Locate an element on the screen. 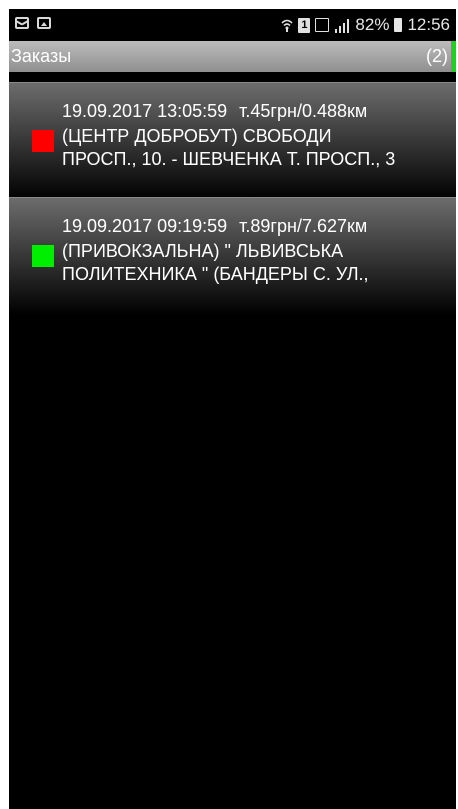 The image size is (458, 809). sim-icon: 1 is located at coordinates (304, 25).